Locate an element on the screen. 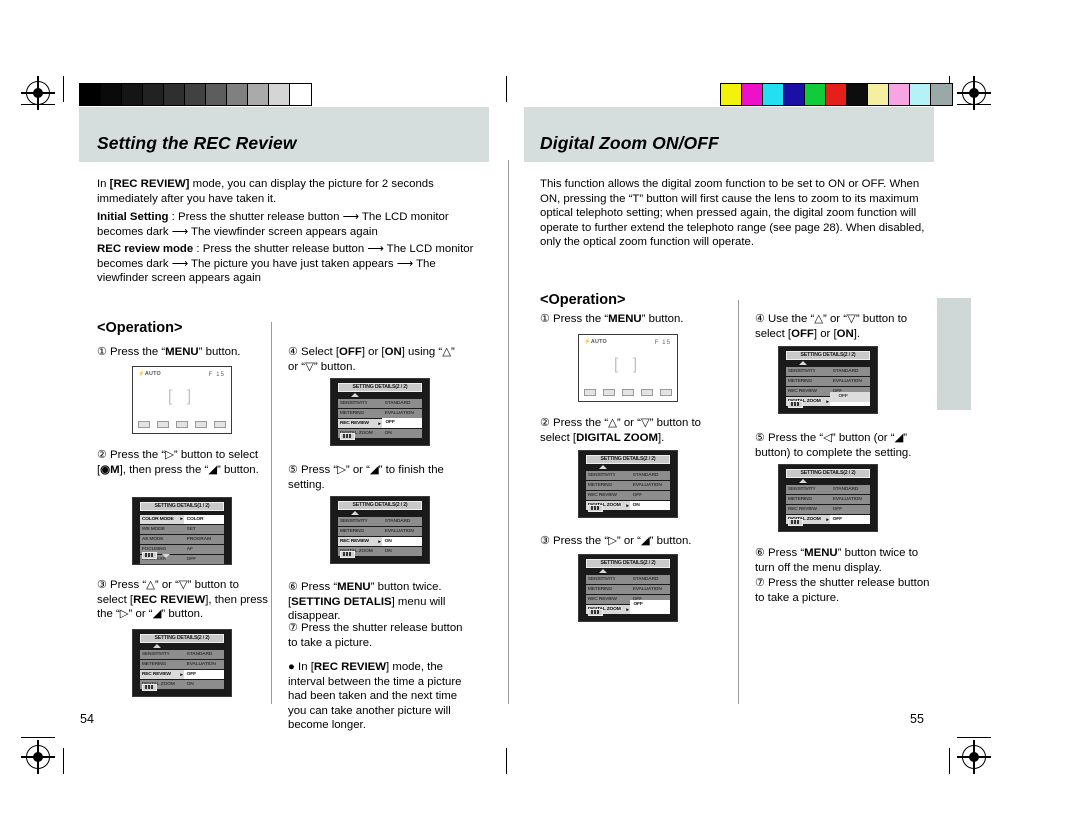  lcd-viewfinder-left: ⚡AUTO F 15 [ ] is located at coordinates (182, 400).